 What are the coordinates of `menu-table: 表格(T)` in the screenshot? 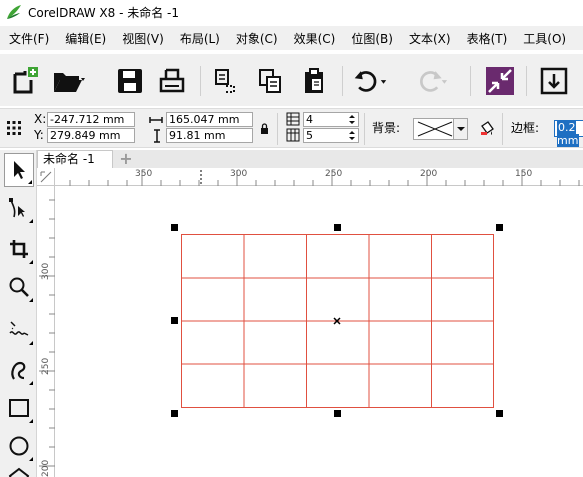 It's located at (486, 38).